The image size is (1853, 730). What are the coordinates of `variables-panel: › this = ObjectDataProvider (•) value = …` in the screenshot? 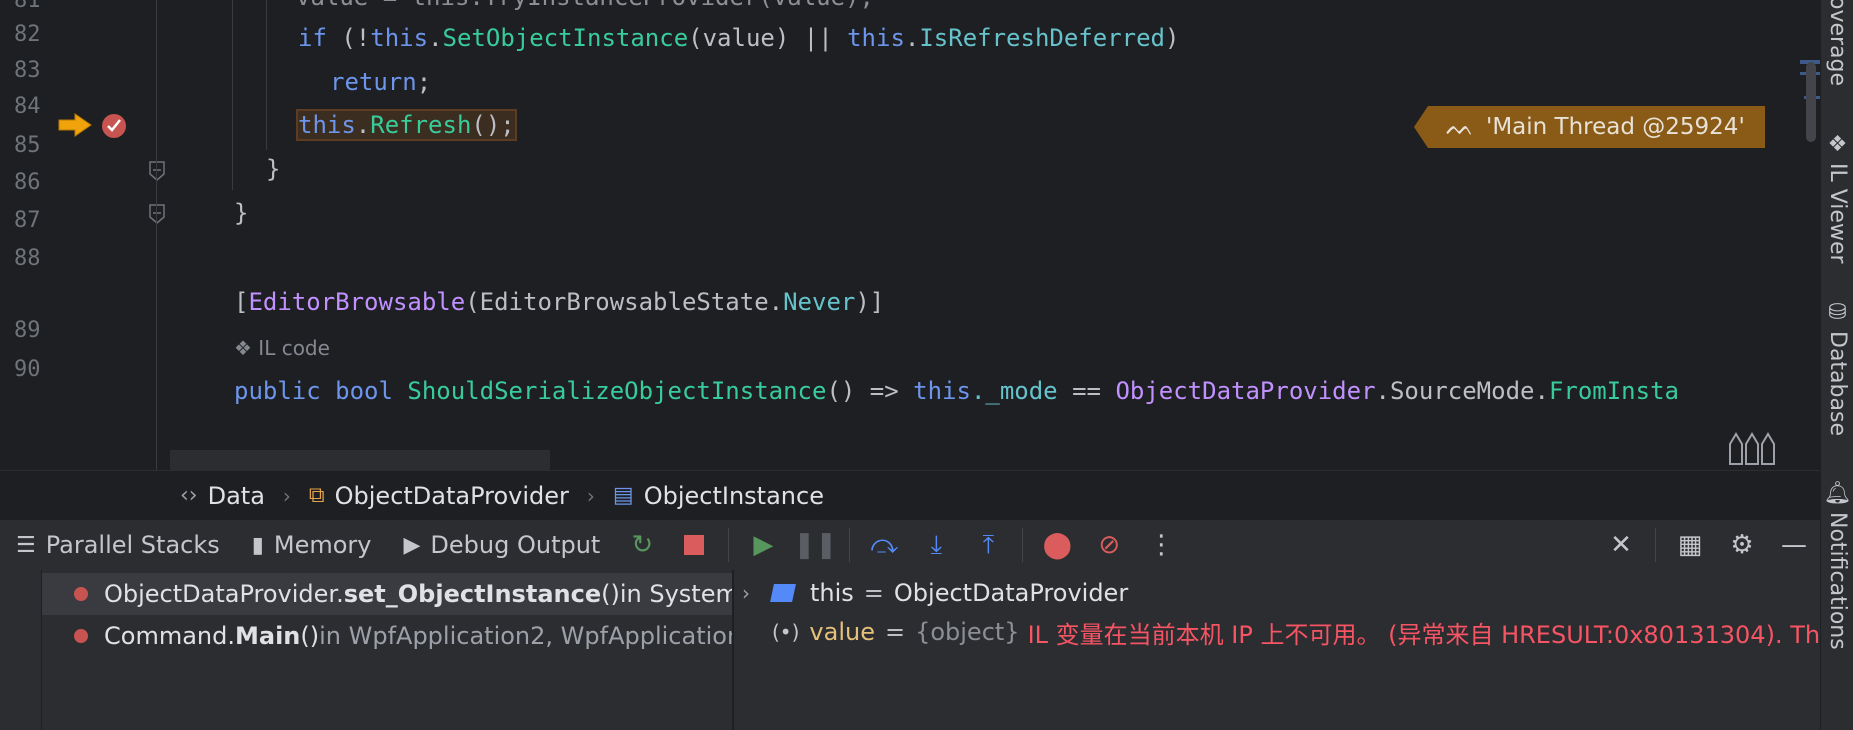 It's located at (1277, 650).